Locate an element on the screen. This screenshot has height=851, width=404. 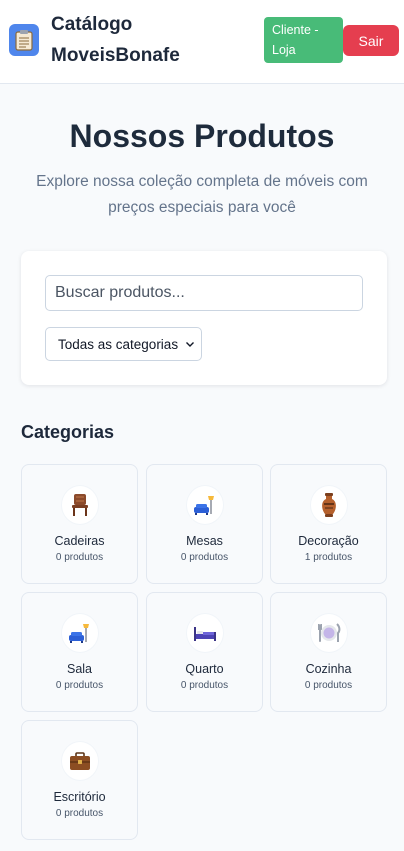
logout-button: Sair is located at coordinates (371, 40).